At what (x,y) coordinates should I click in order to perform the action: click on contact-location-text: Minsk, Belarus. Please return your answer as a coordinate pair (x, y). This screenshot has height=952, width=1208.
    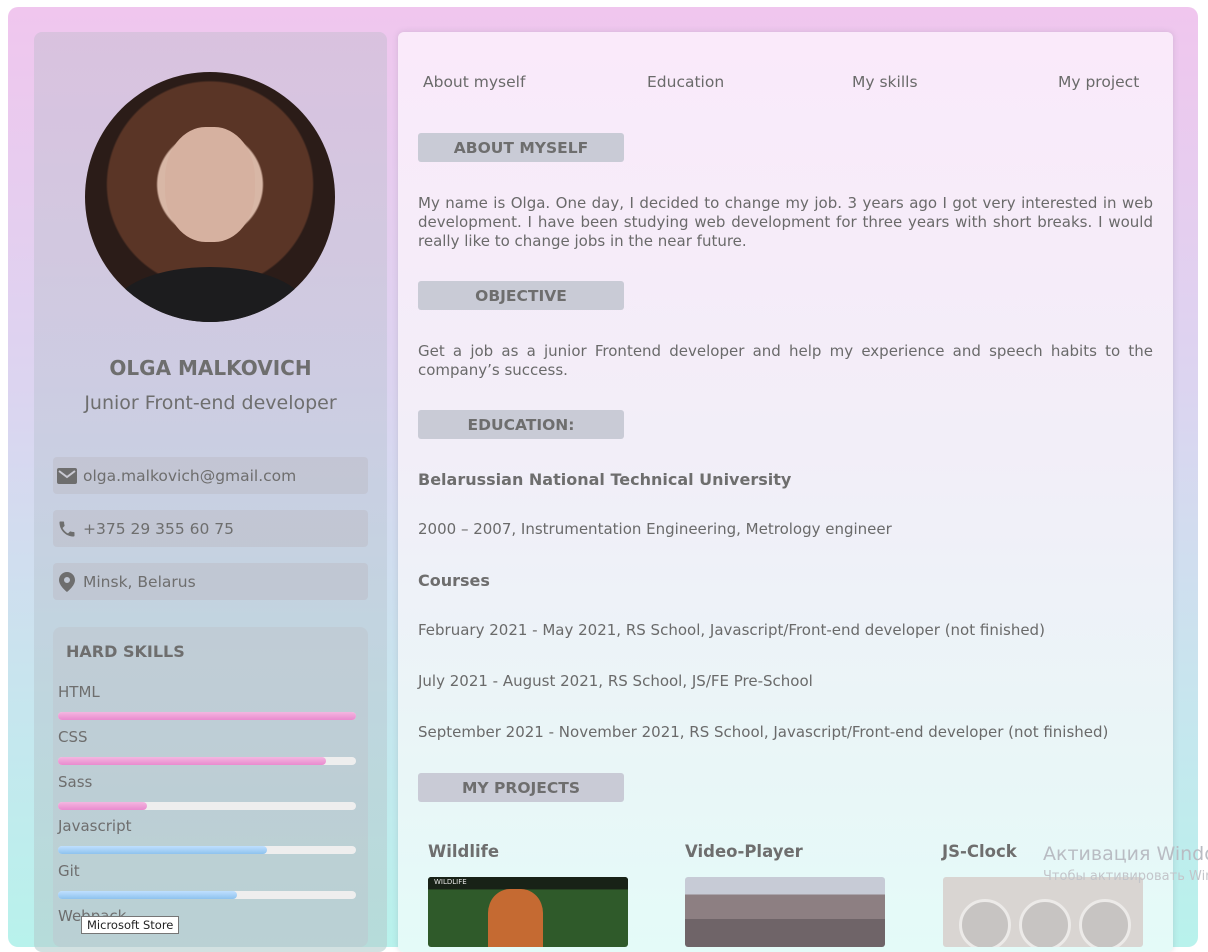
    Looking at the image, I should click on (139, 581).